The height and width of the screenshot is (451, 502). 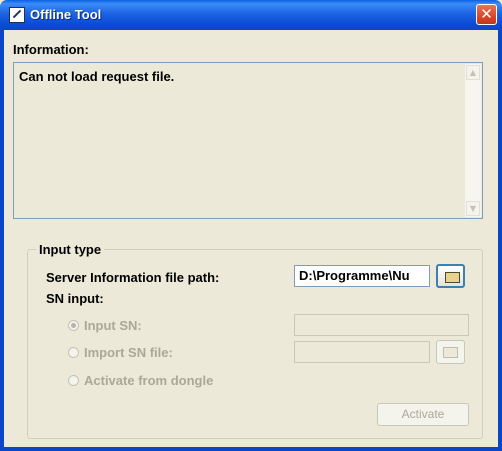 What do you see at coordinates (381, 325) in the screenshot?
I see `sn-input-field` at bounding box center [381, 325].